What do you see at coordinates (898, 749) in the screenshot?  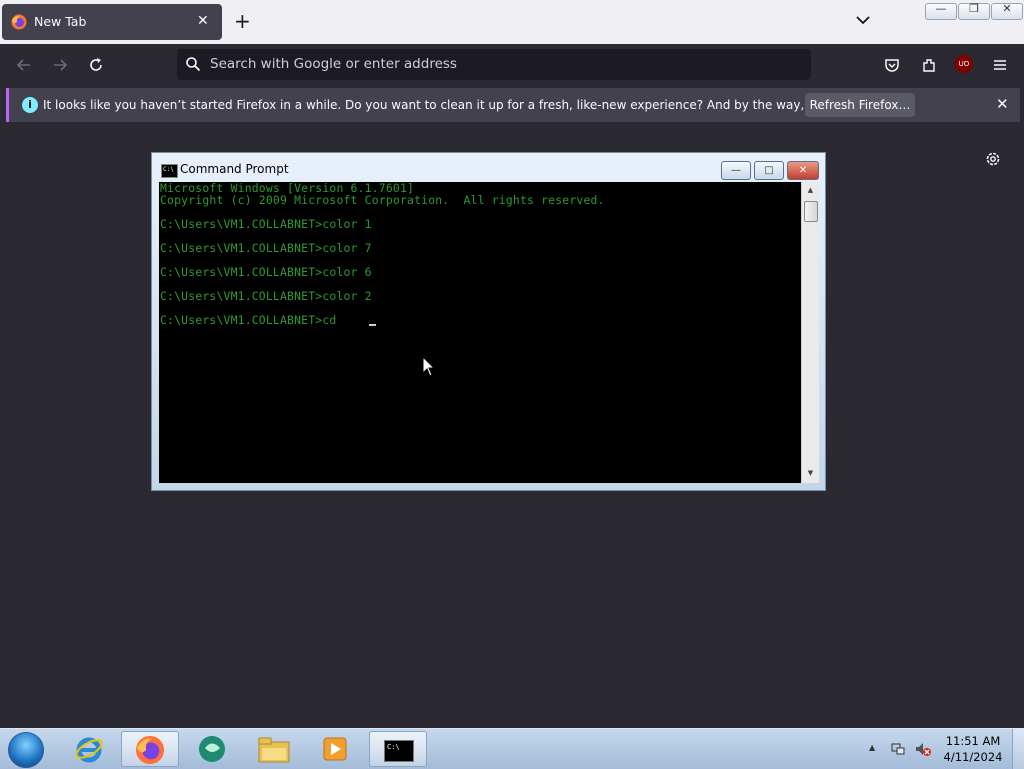 I see `network-icon` at bounding box center [898, 749].